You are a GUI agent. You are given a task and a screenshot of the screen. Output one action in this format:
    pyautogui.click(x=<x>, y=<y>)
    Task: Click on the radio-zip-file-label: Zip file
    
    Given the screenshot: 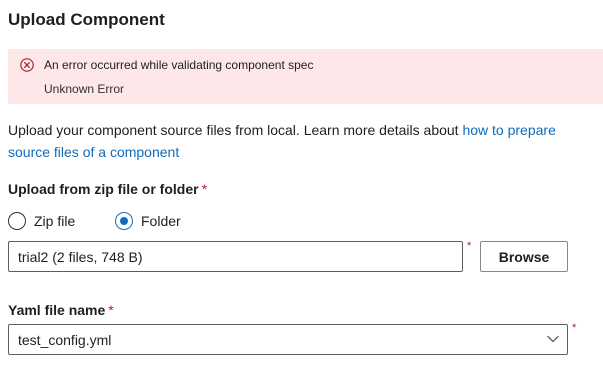 What is the action you would take?
    pyautogui.click(x=55, y=221)
    